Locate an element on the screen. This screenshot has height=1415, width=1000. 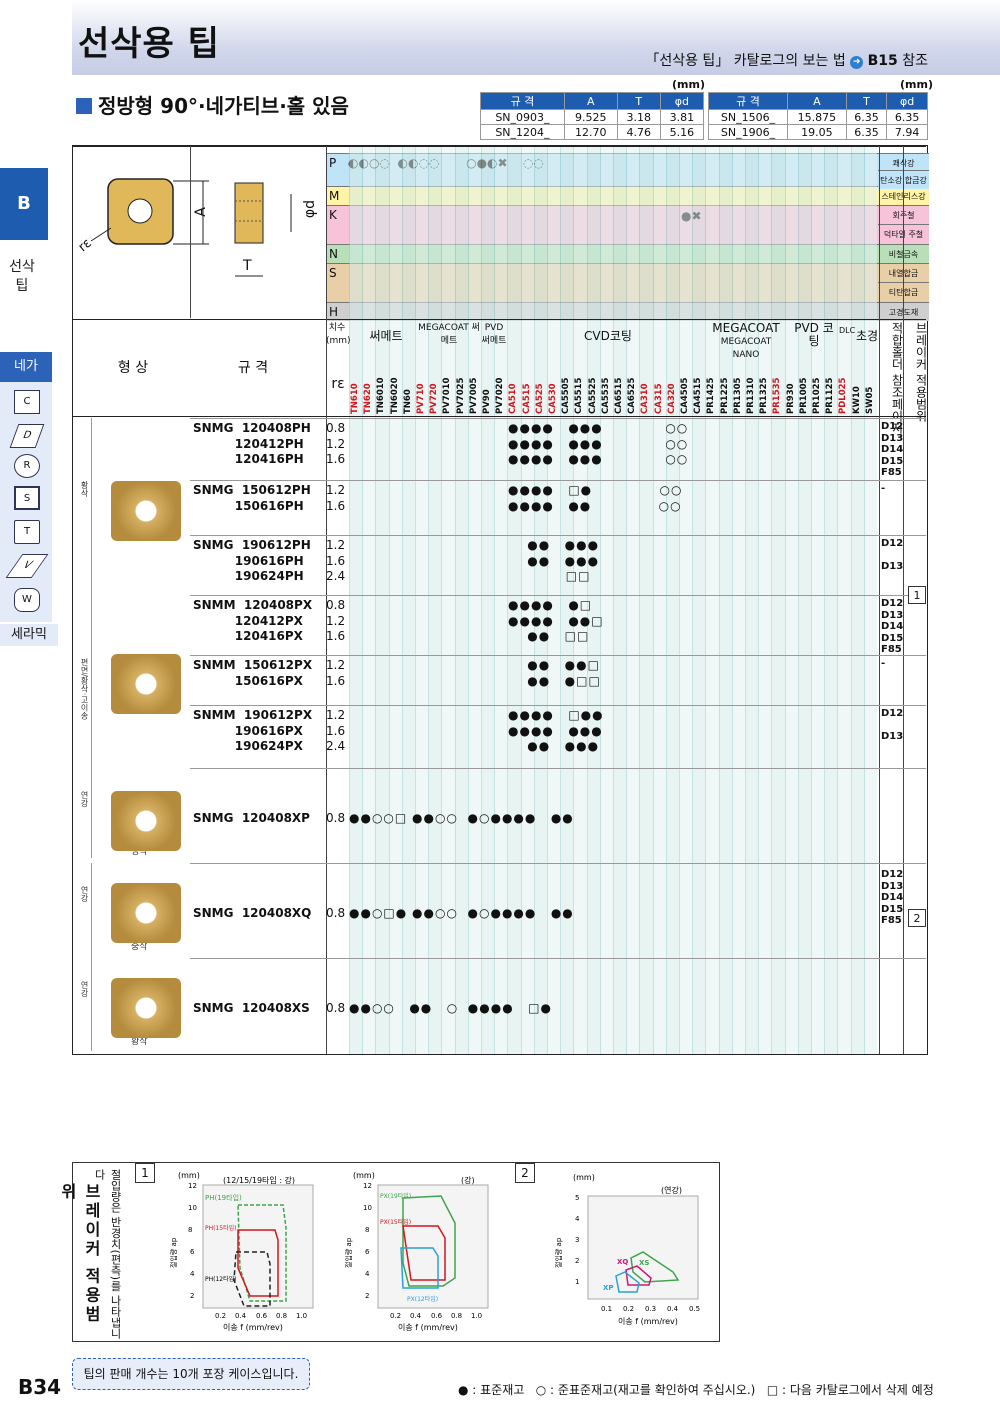
chart3-subtitle: (연강) is located at coordinates (671, 1190).